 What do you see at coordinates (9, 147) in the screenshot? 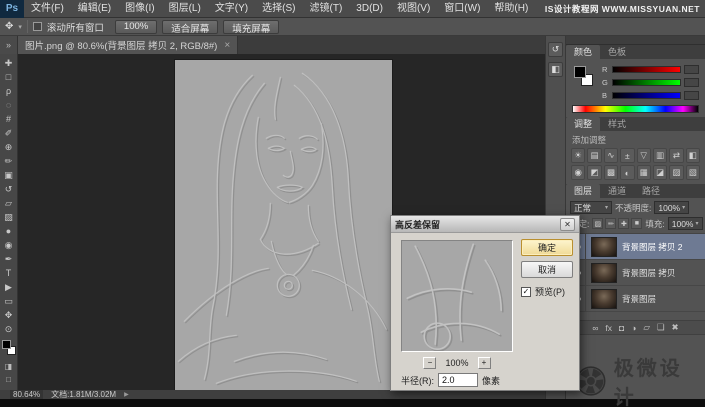
I see `tool-button: ⊕` at bounding box center [9, 147].